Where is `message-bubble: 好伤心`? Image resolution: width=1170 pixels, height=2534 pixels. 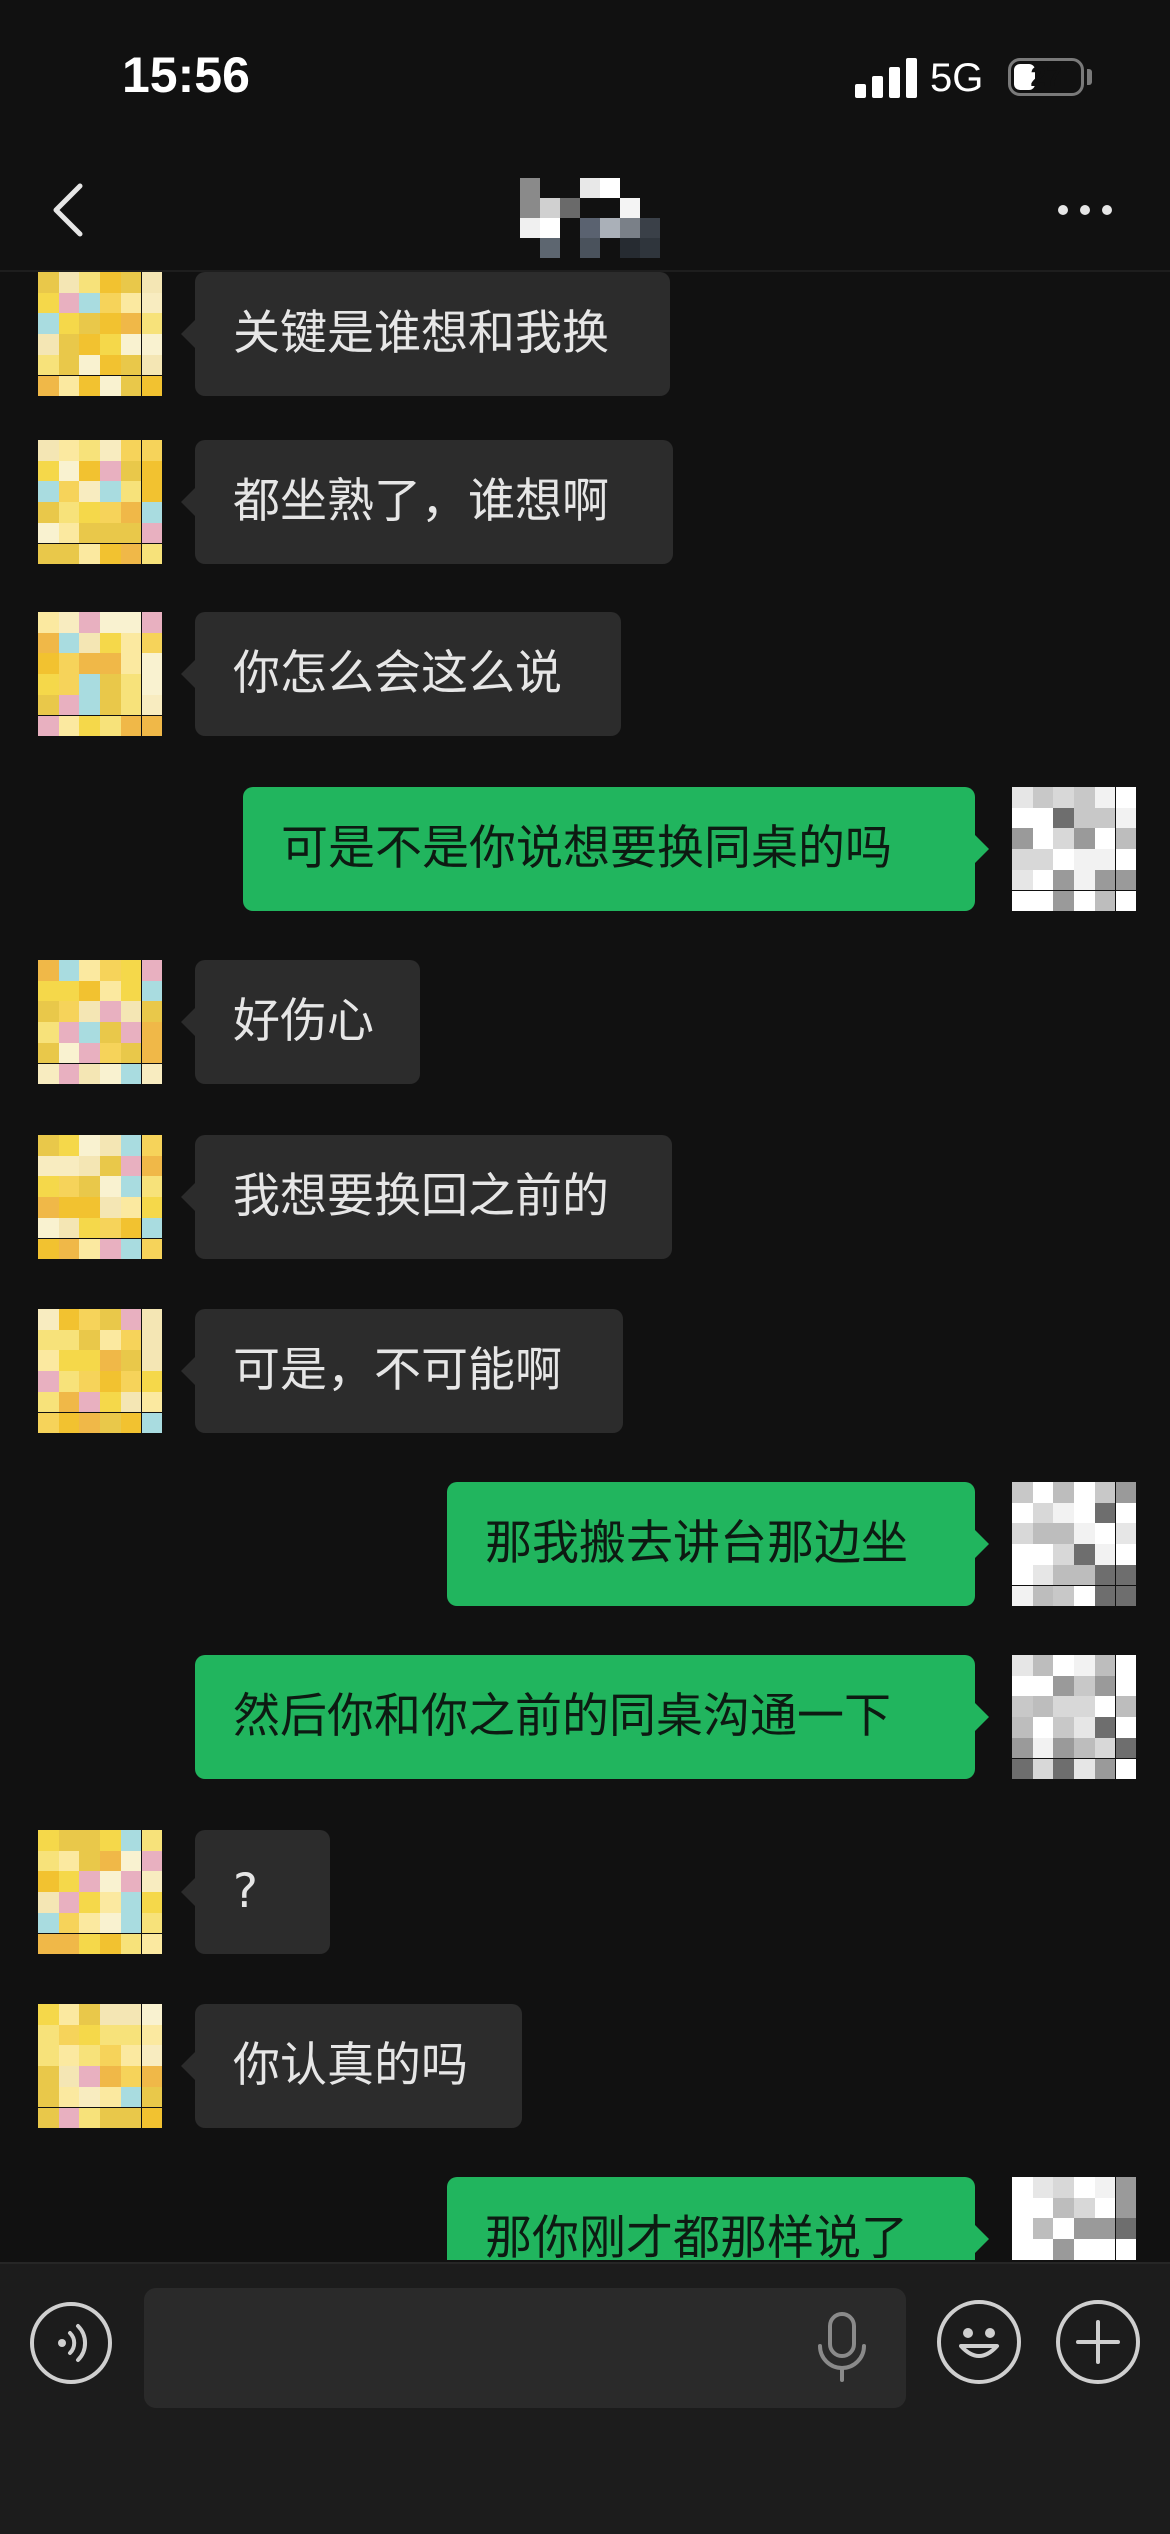
message-bubble: 好伤心 is located at coordinates (307, 1022).